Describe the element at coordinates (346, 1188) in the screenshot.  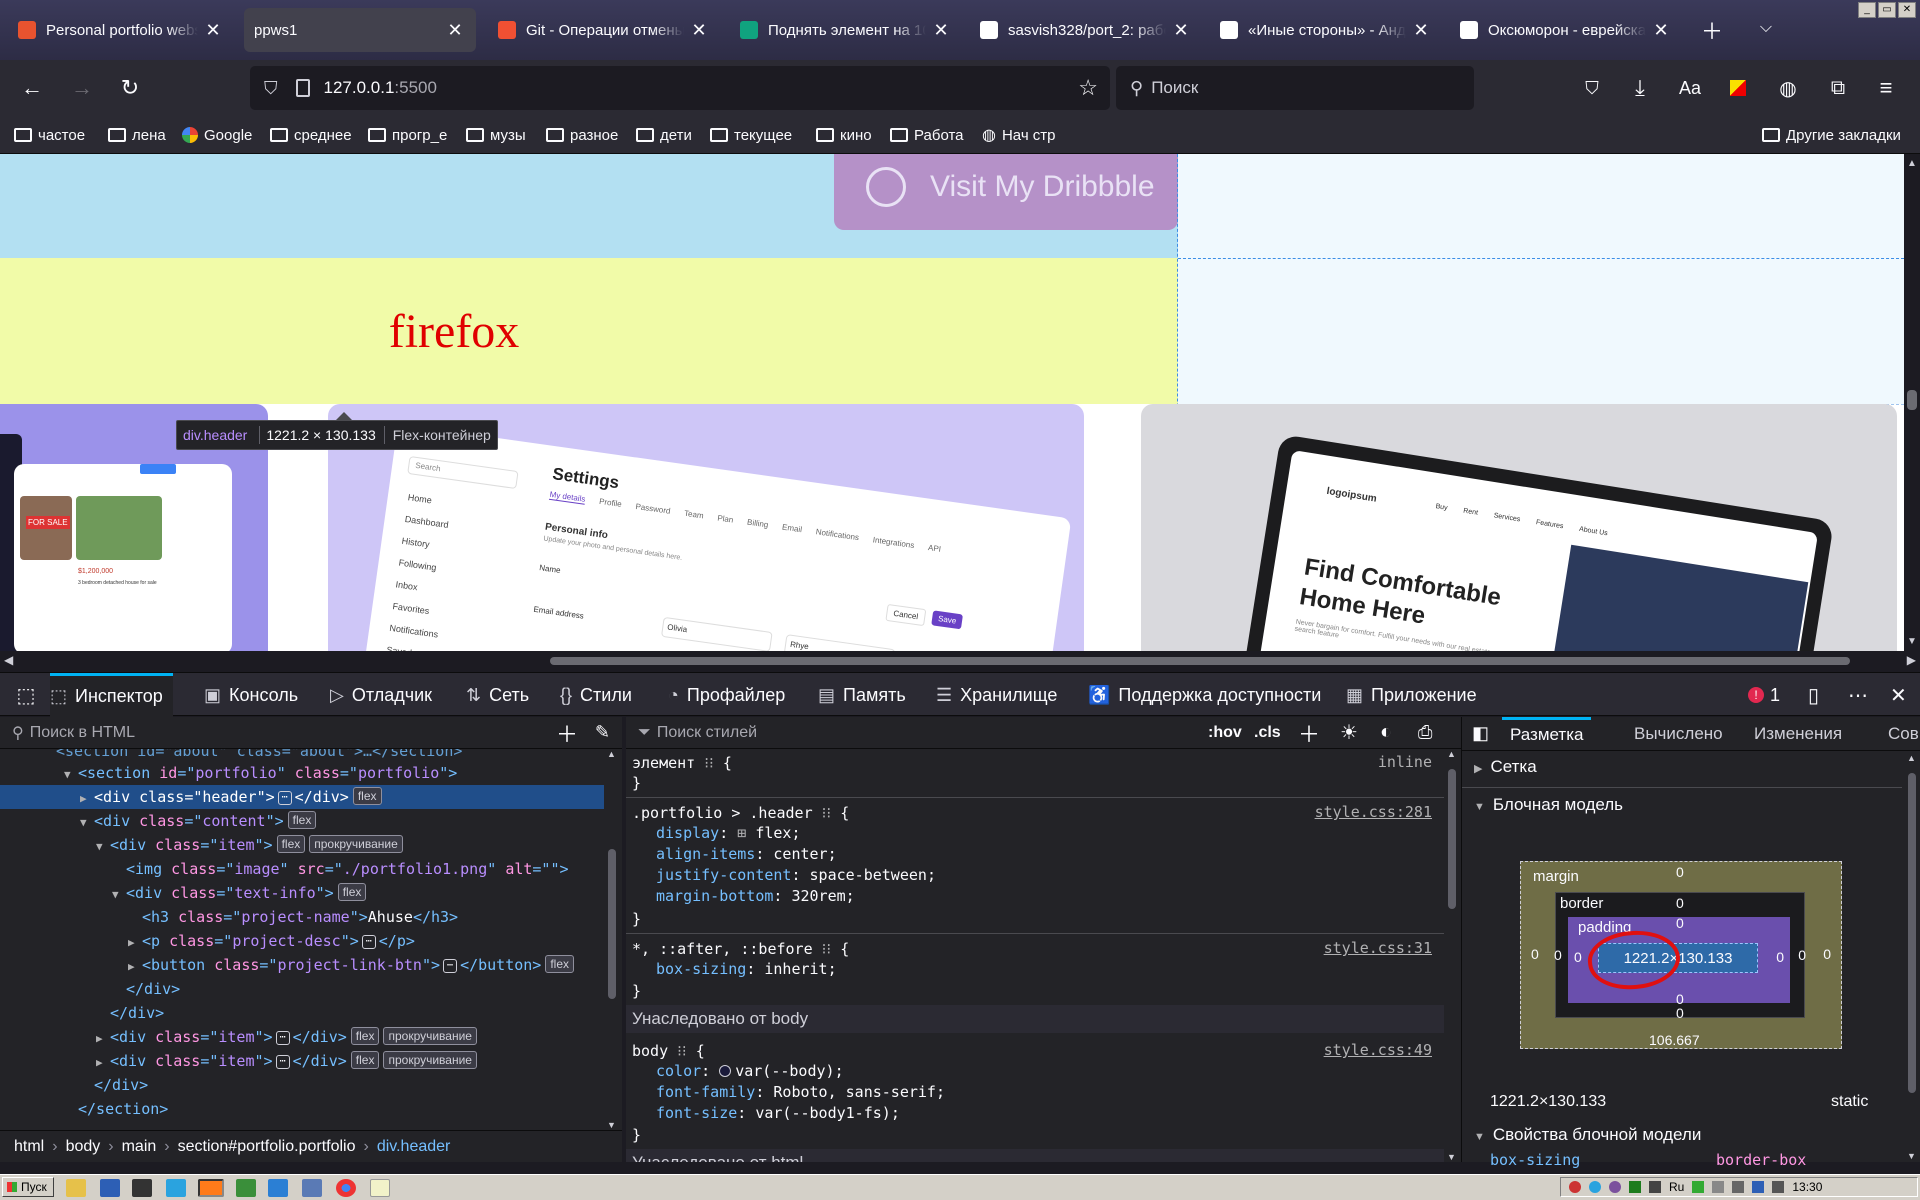
I see `chrome-icon` at that location.